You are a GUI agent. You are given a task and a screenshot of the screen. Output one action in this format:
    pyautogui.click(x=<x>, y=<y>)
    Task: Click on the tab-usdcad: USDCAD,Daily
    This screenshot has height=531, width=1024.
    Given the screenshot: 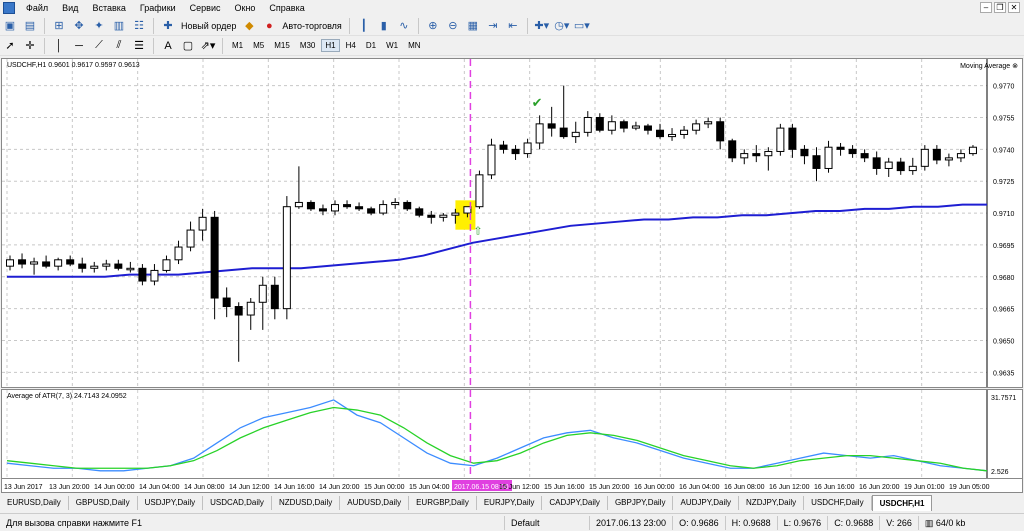 What is the action you would take?
    pyautogui.click(x=237, y=503)
    